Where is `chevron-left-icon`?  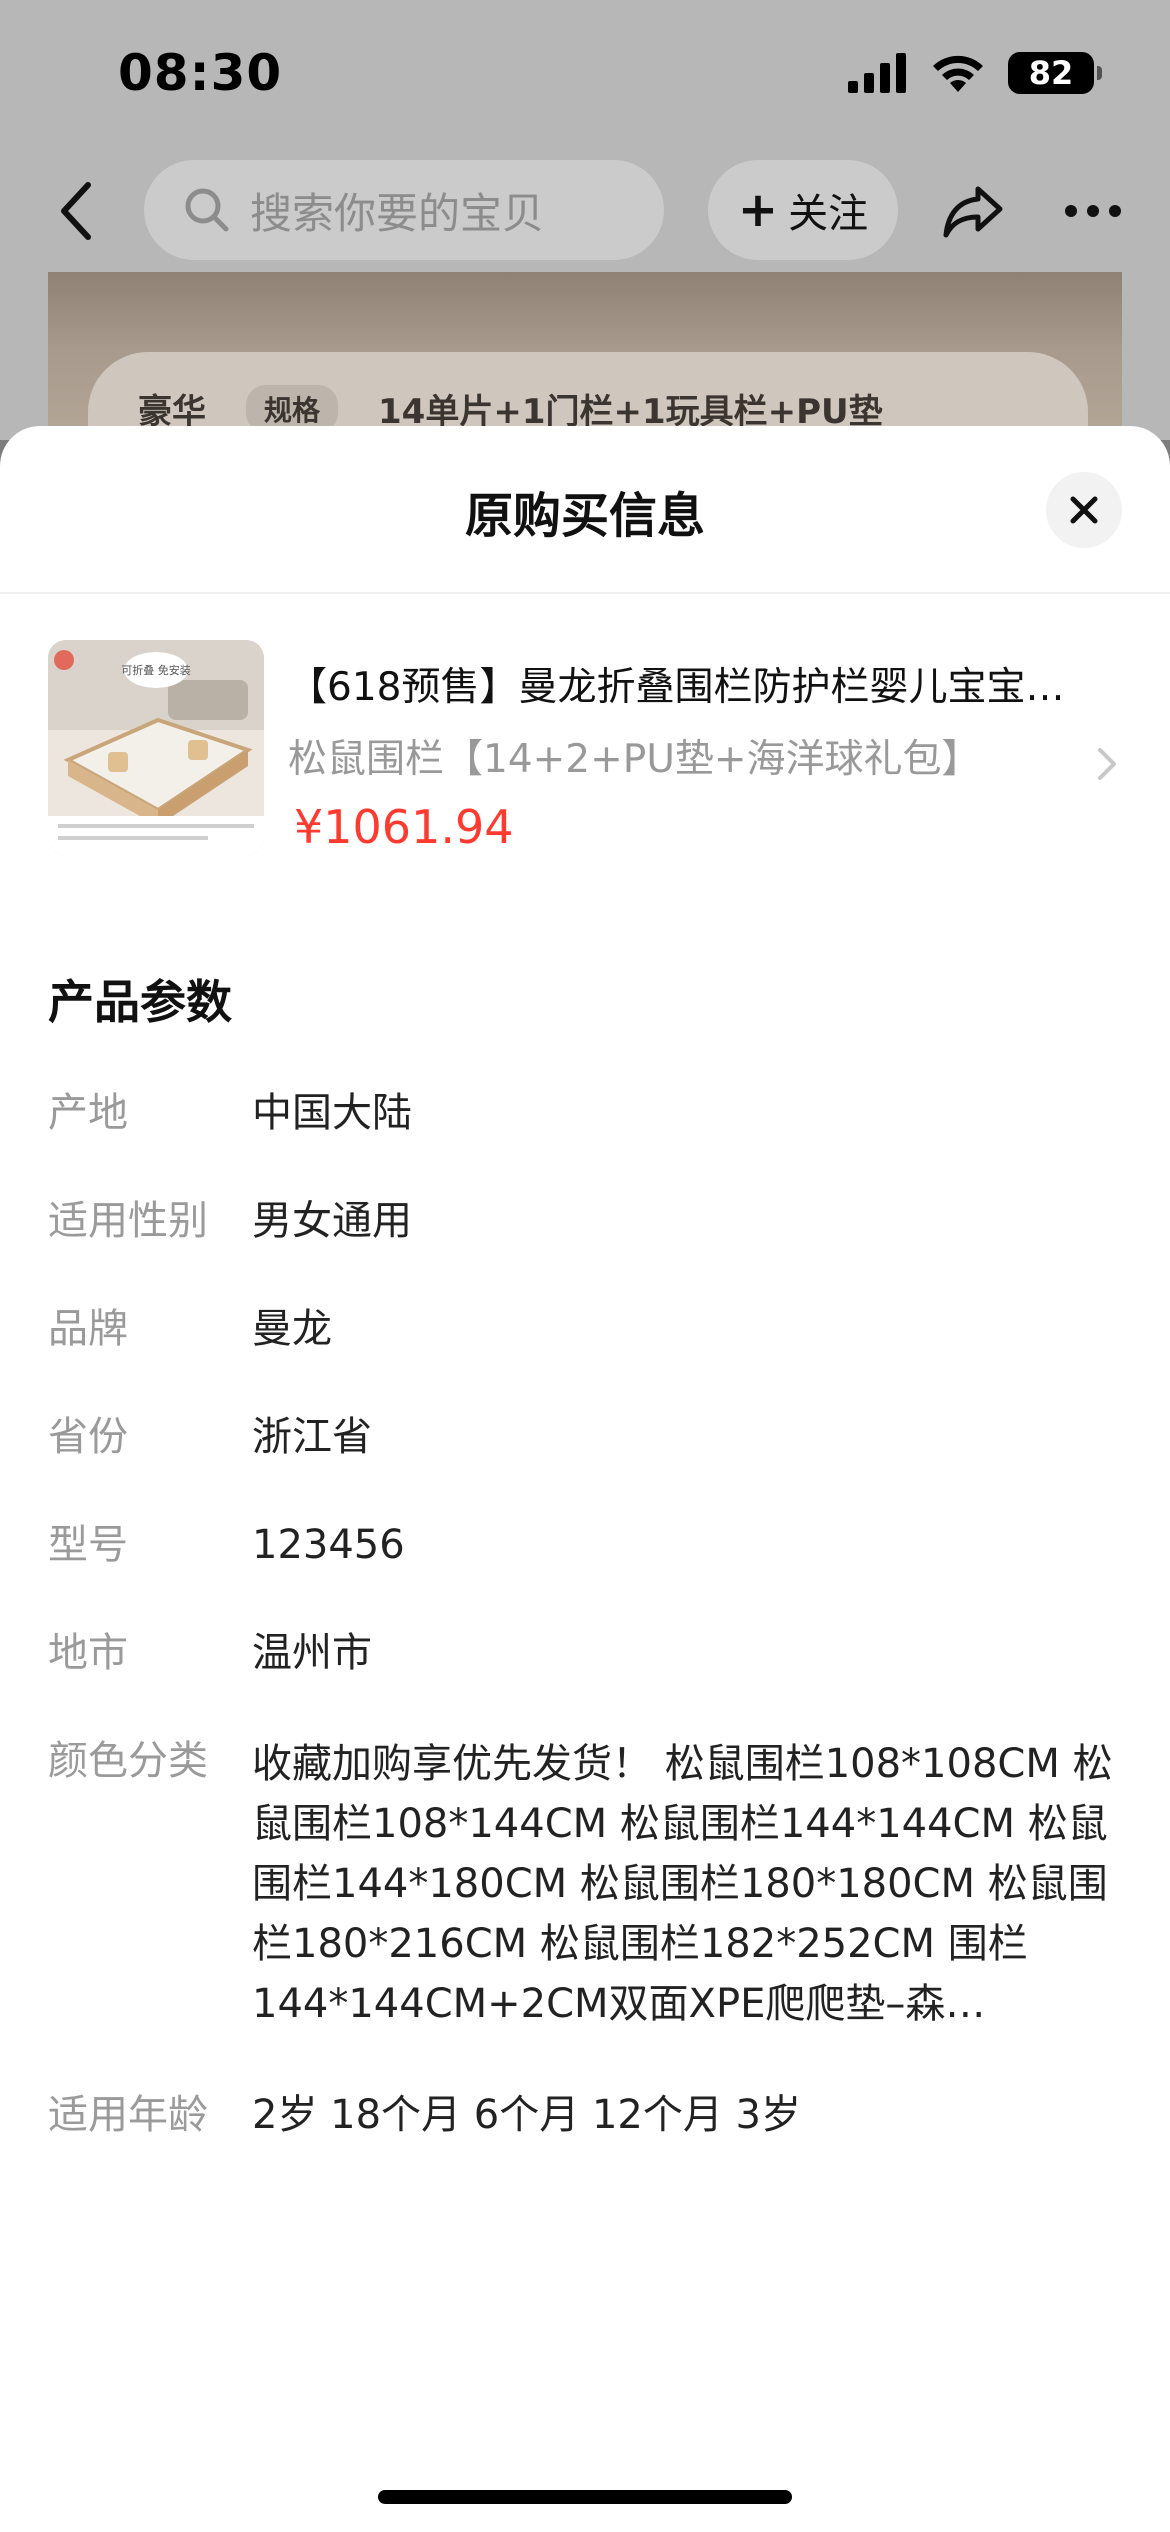
chevron-left-icon is located at coordinates (76, 211).